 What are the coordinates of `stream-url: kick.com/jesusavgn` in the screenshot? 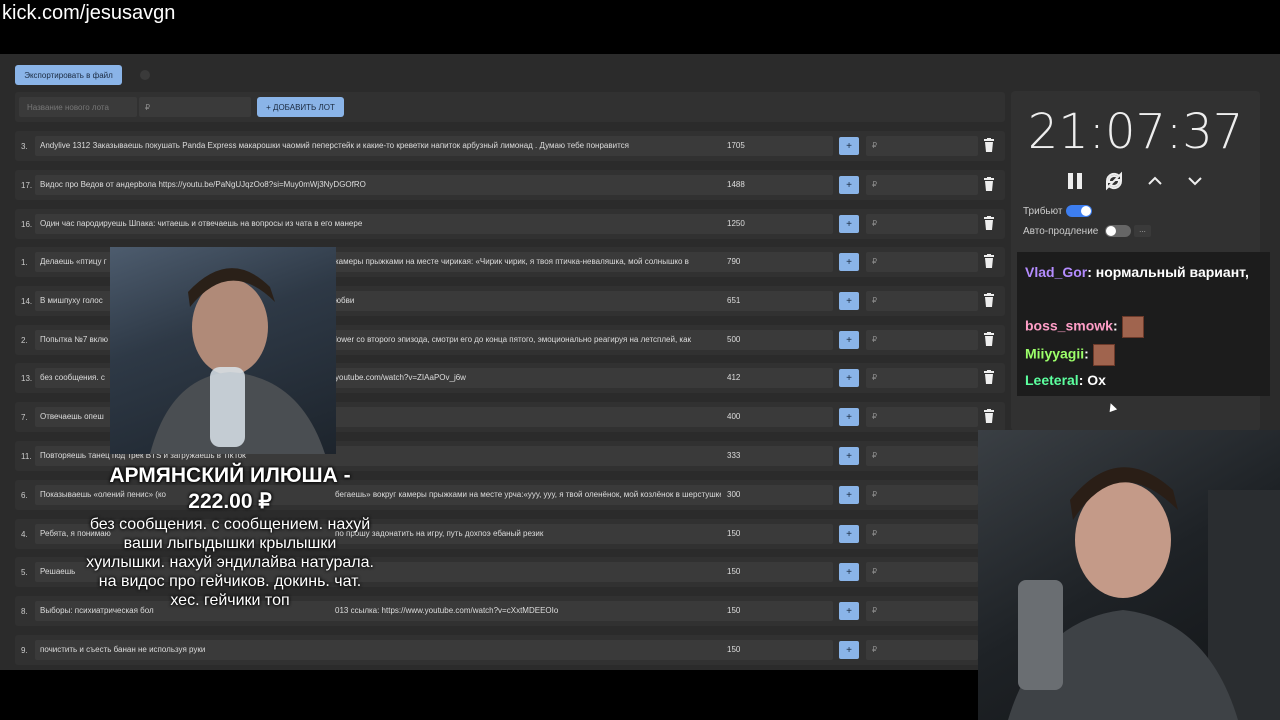 It's located at (89, 13).